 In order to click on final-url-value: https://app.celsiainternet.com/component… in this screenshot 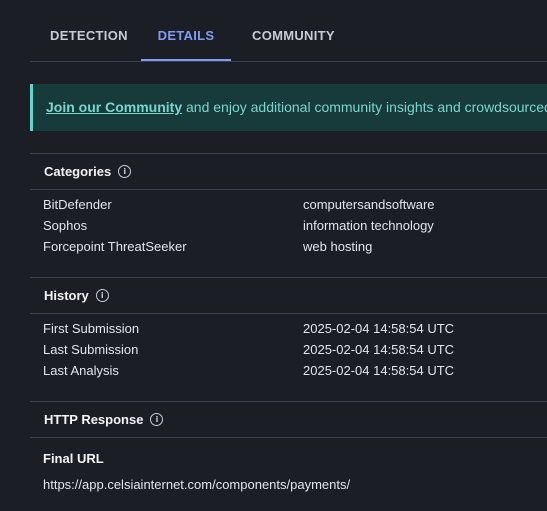, I will do `click(197, 484)`.